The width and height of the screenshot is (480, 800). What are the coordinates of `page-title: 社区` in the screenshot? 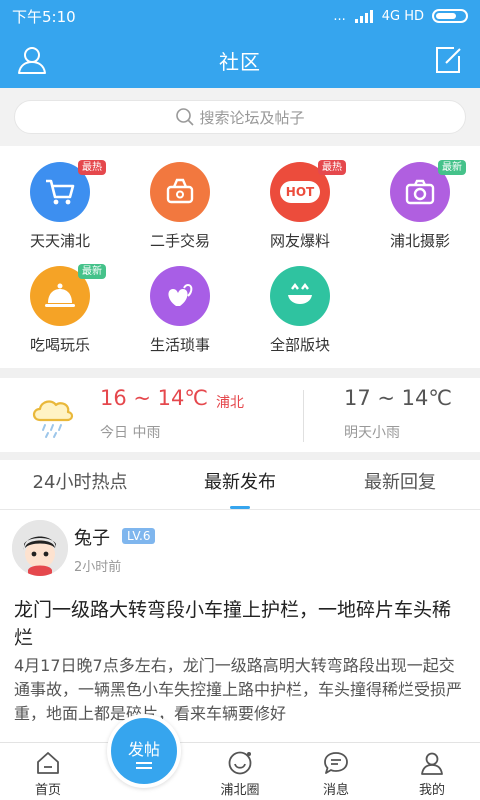 It's located at (240, 61).